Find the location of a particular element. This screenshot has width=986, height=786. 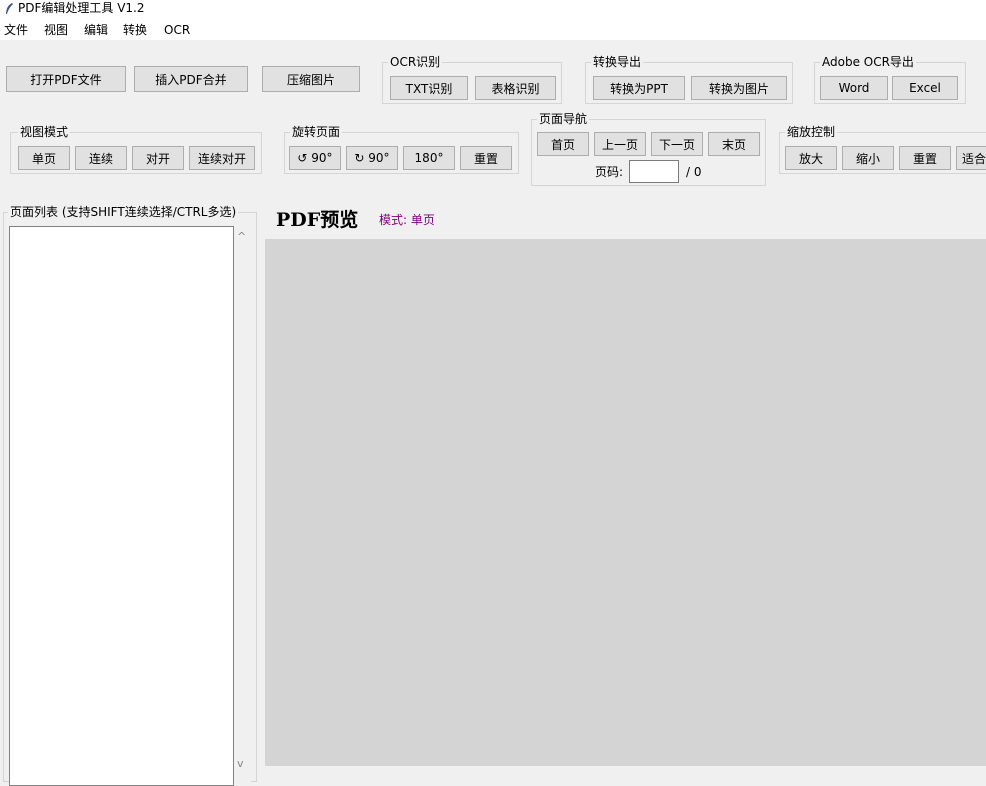

convert-group-label: 转换导出 is located at coordinates (617, 62).